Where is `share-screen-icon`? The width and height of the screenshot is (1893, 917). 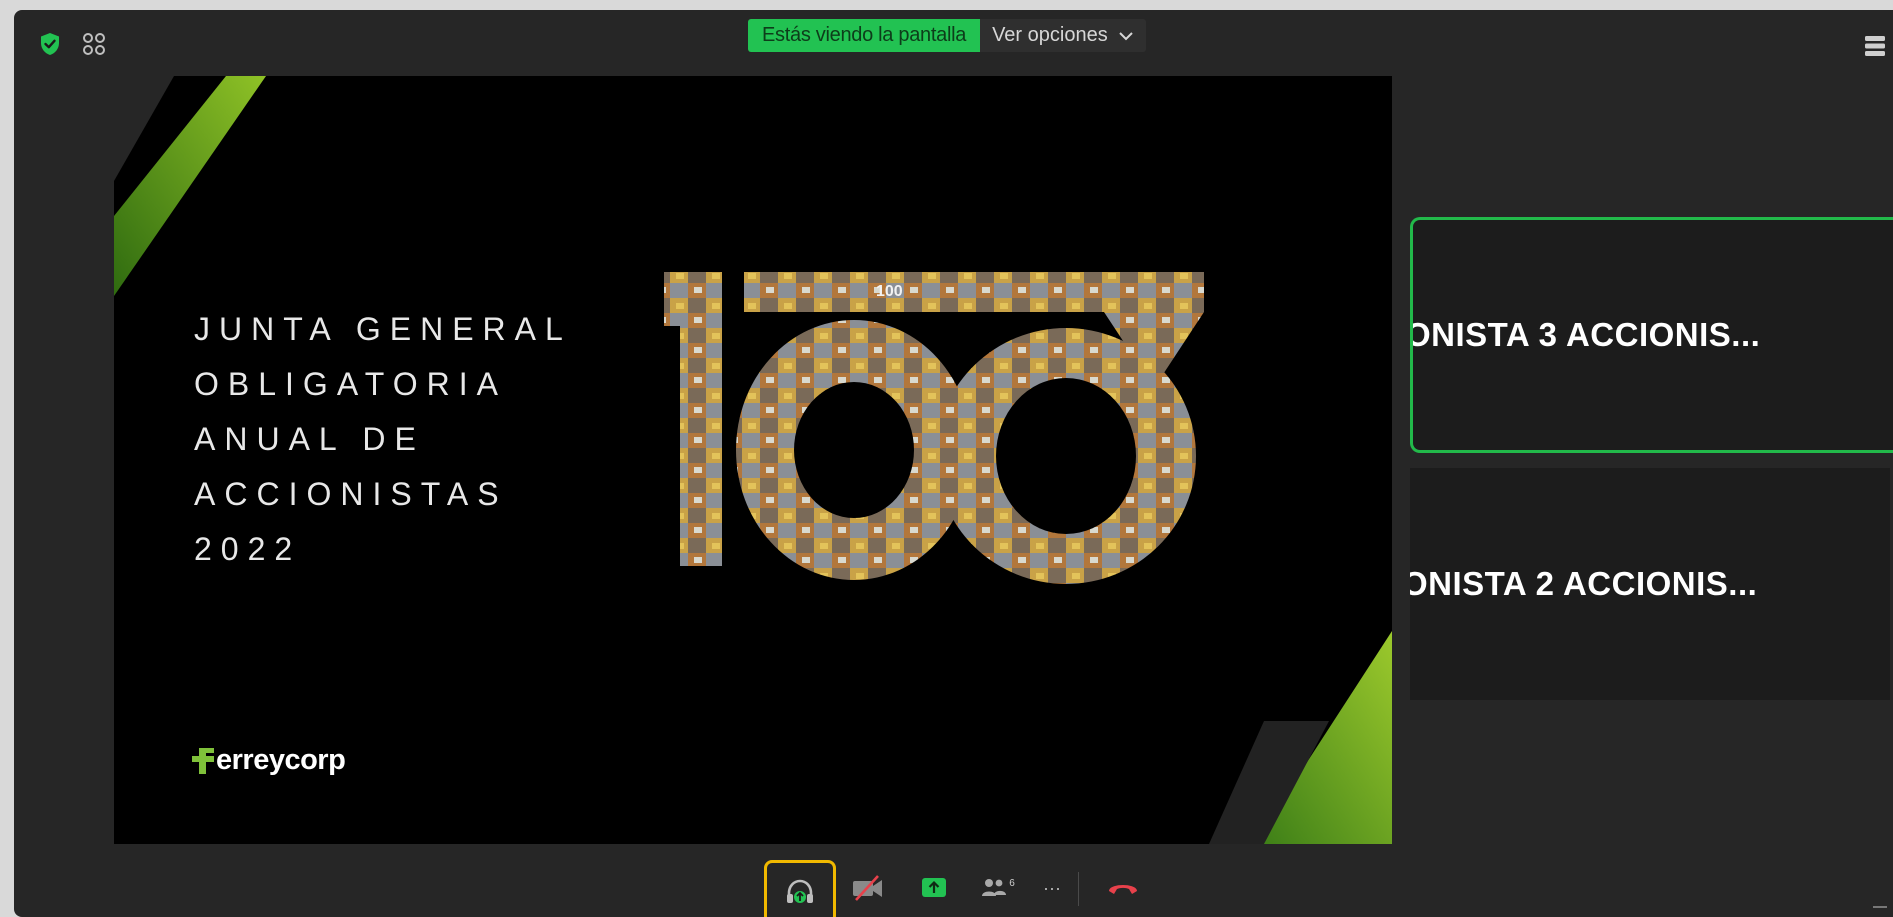 share-screen-icon is located at coordinates (934, 887).